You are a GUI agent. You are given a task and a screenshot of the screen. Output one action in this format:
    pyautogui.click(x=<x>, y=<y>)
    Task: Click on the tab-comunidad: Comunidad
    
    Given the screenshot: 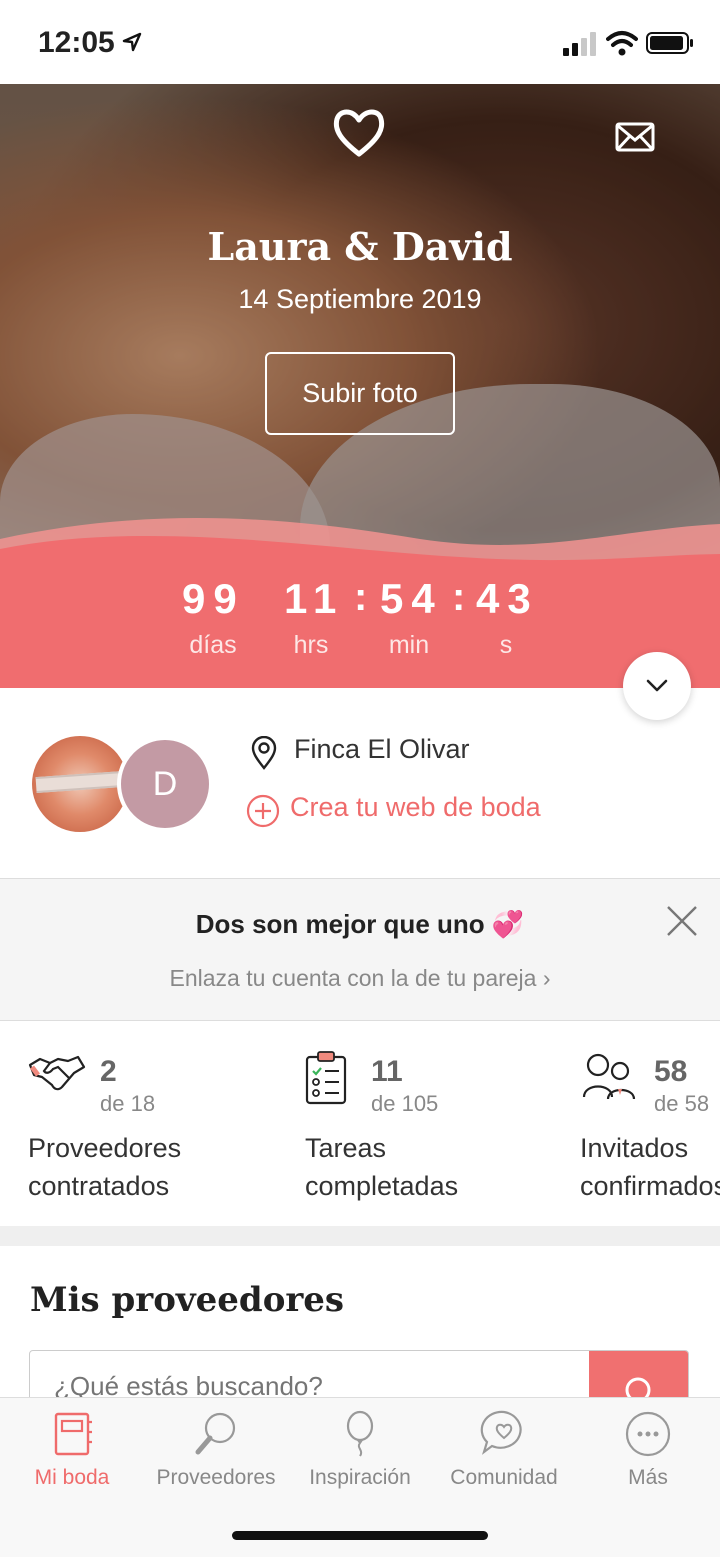 What is the action you would take?
    pyautogui.click(x=504, y=1449)
    